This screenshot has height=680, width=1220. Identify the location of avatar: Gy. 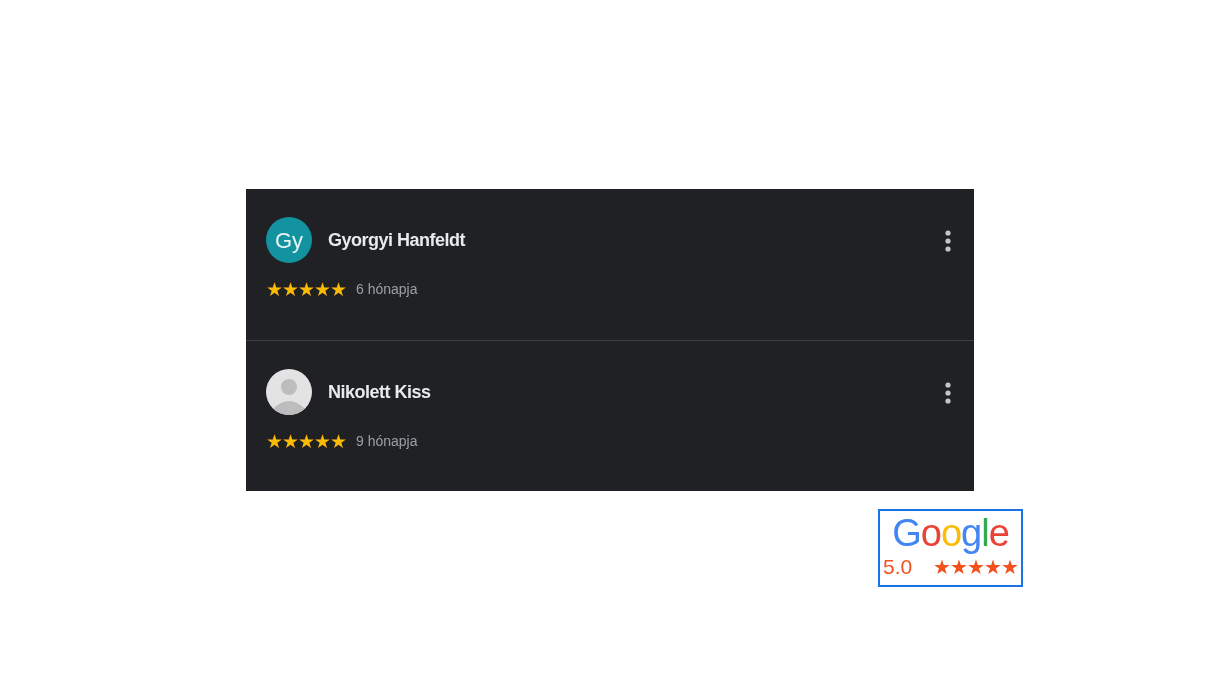
(289, 240).